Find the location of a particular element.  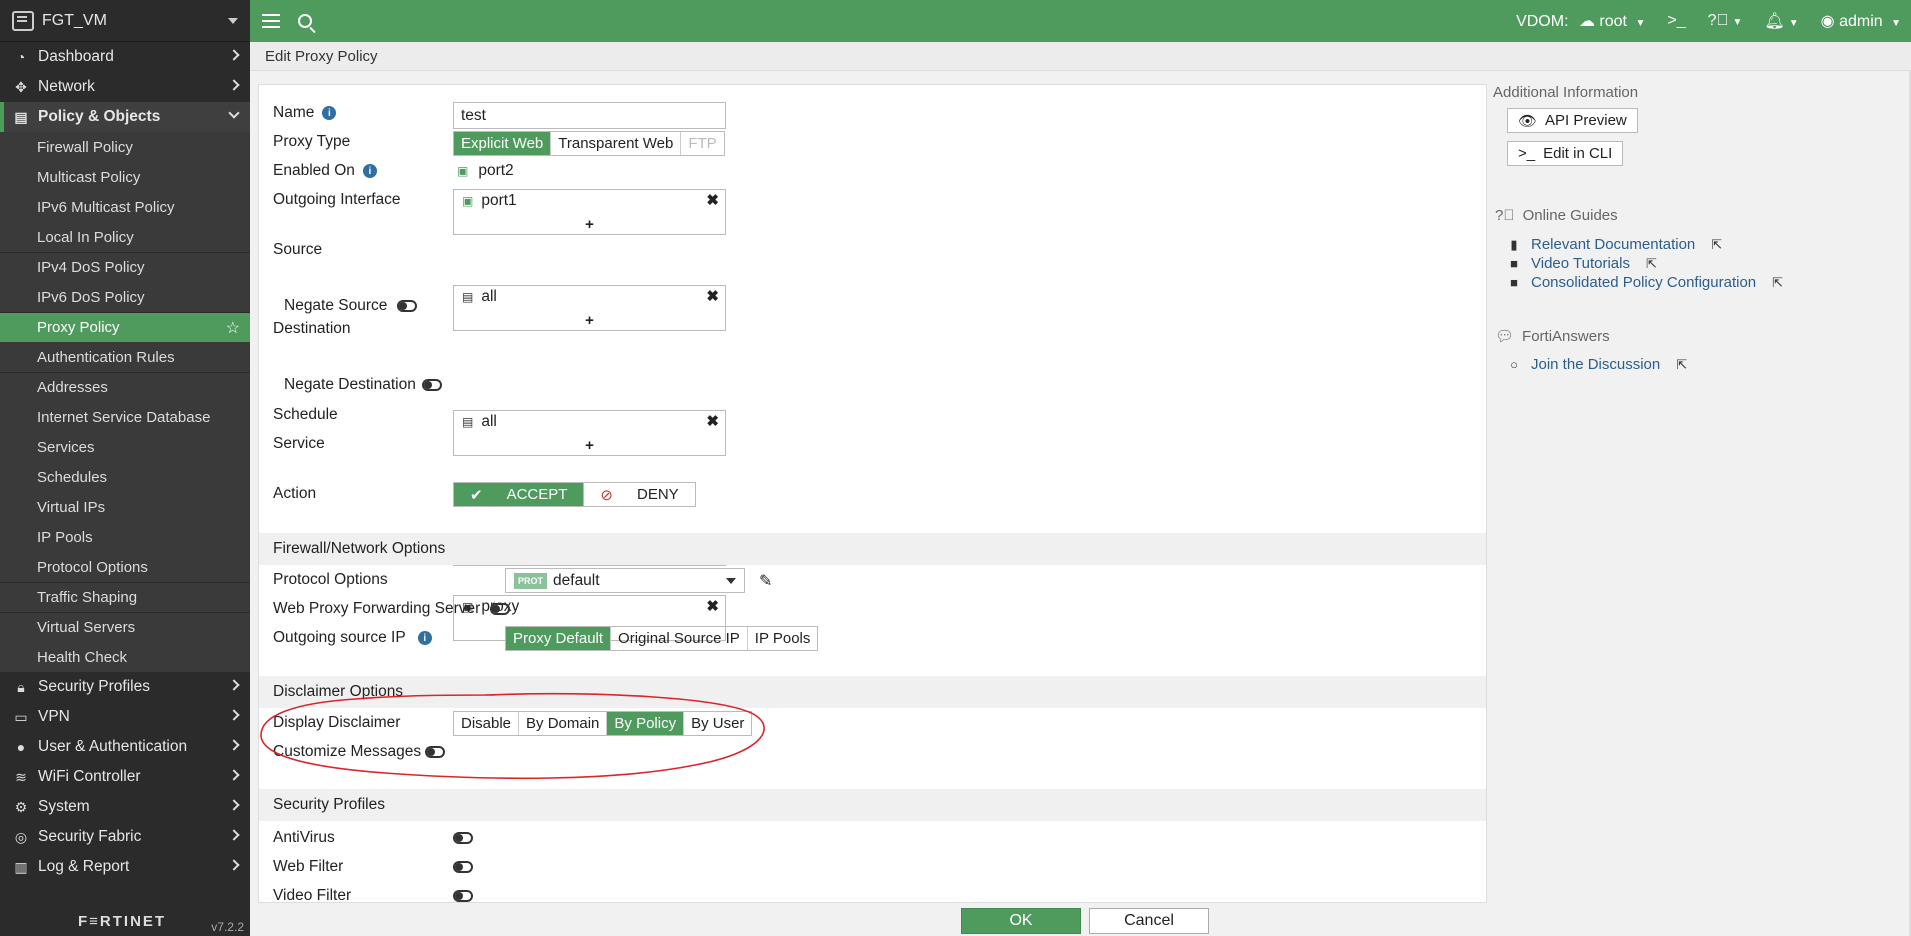

customize-messages-toggle is located at coordinates (435, 752).